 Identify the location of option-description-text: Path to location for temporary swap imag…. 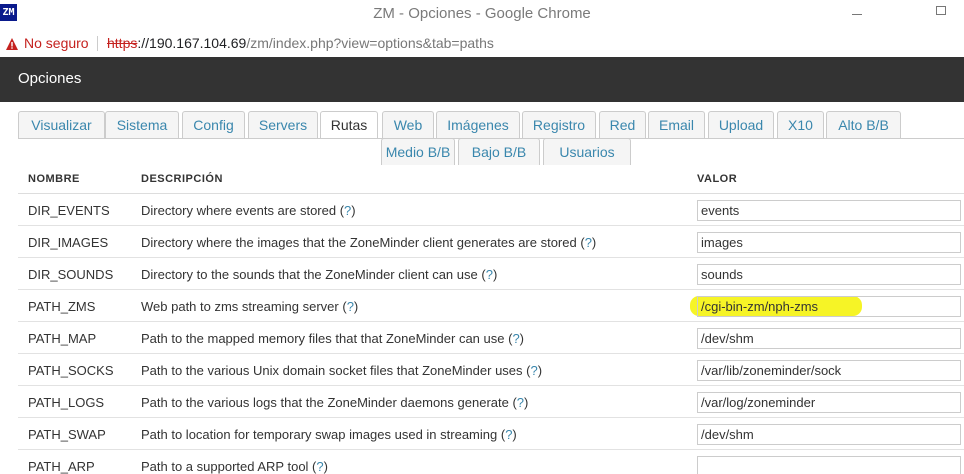
(319, 434).